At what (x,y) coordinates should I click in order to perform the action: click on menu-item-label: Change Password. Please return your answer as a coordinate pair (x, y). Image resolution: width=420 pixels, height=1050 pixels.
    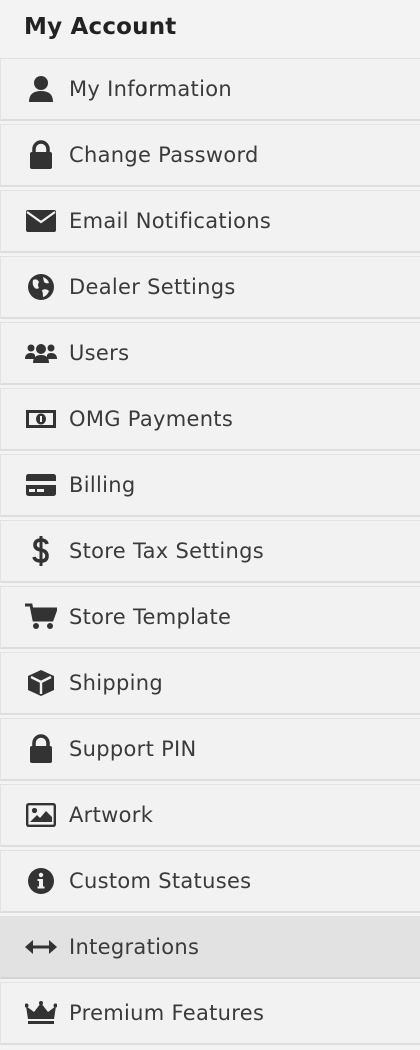
    Looking at the image, I should click on (164, 155).